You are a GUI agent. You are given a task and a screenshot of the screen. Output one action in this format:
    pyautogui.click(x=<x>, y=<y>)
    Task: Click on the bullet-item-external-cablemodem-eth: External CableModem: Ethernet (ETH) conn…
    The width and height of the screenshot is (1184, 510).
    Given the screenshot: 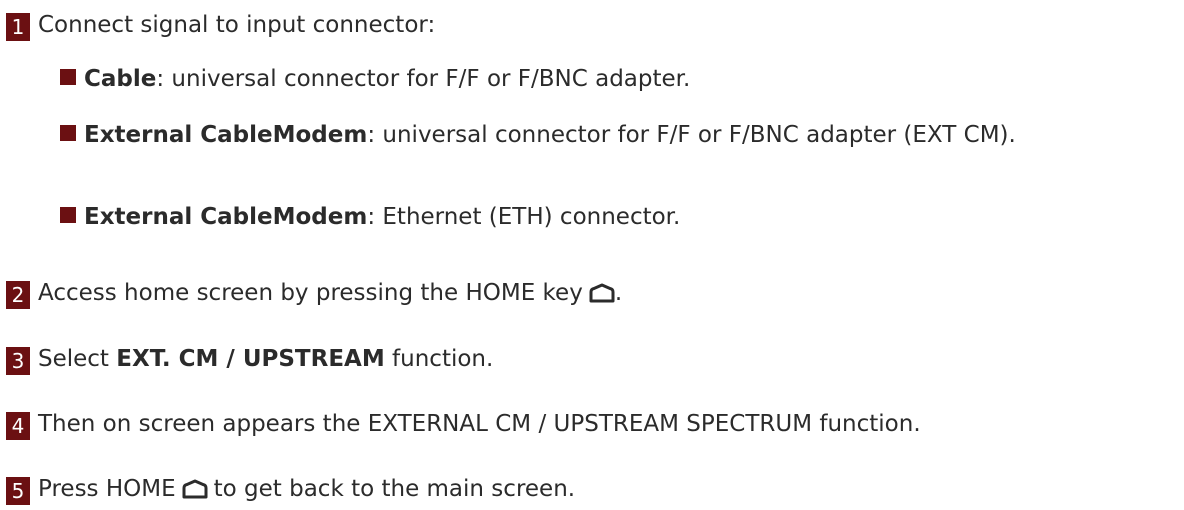 What is the action you would take?
    pyautogui.click(x=615, y=217)
    